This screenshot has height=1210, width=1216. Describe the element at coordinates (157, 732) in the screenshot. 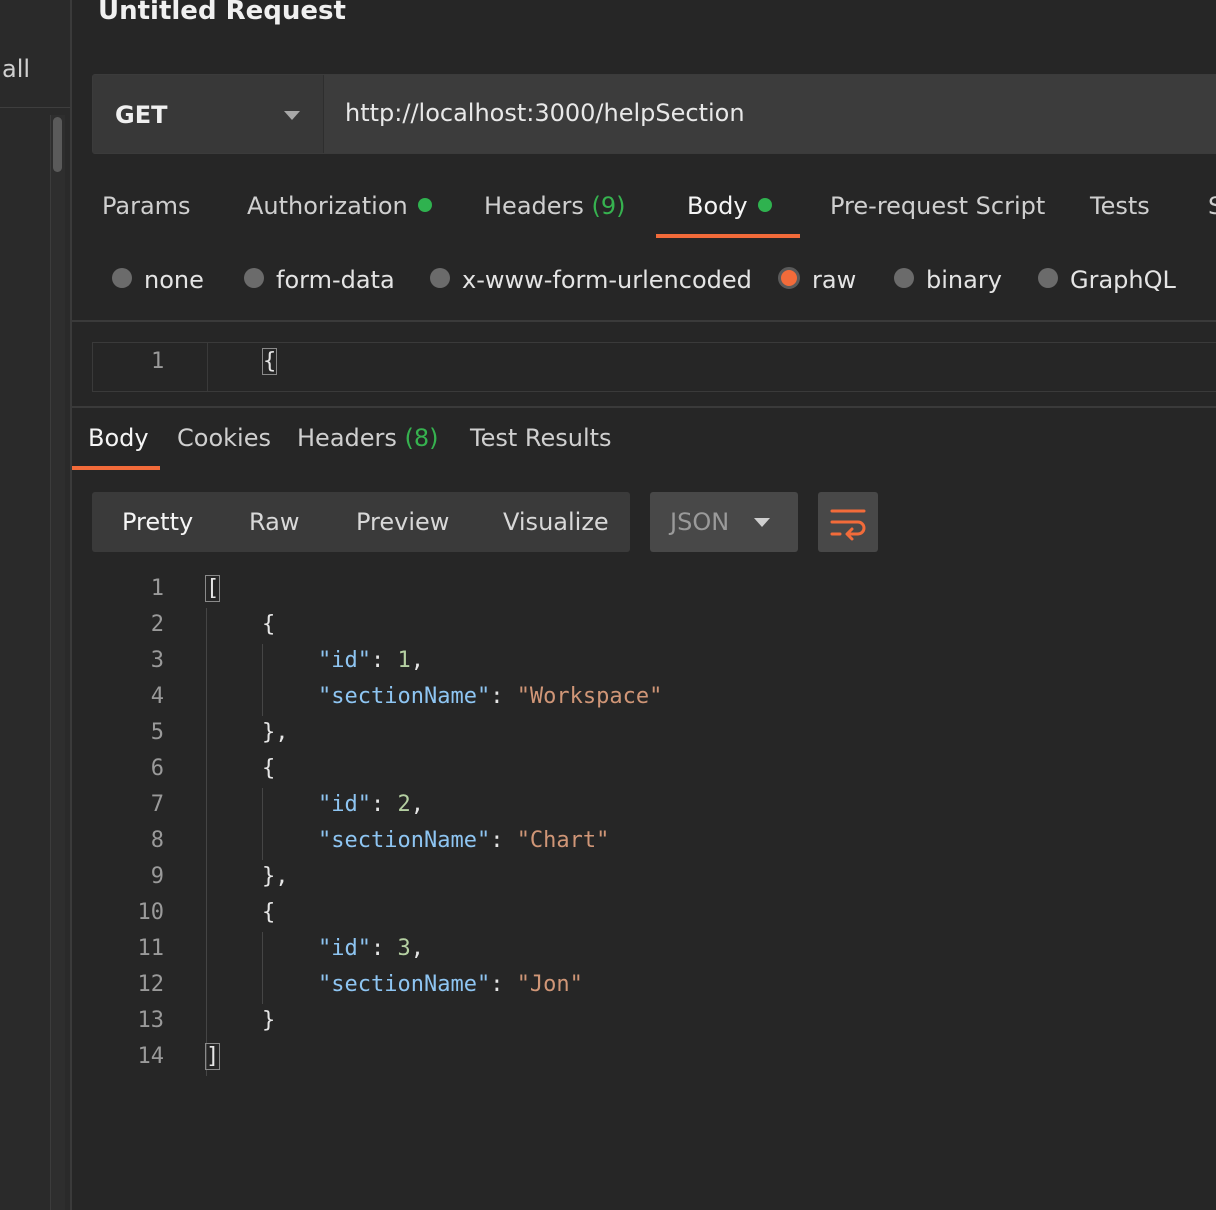

I see `line-number: 5` at that location.